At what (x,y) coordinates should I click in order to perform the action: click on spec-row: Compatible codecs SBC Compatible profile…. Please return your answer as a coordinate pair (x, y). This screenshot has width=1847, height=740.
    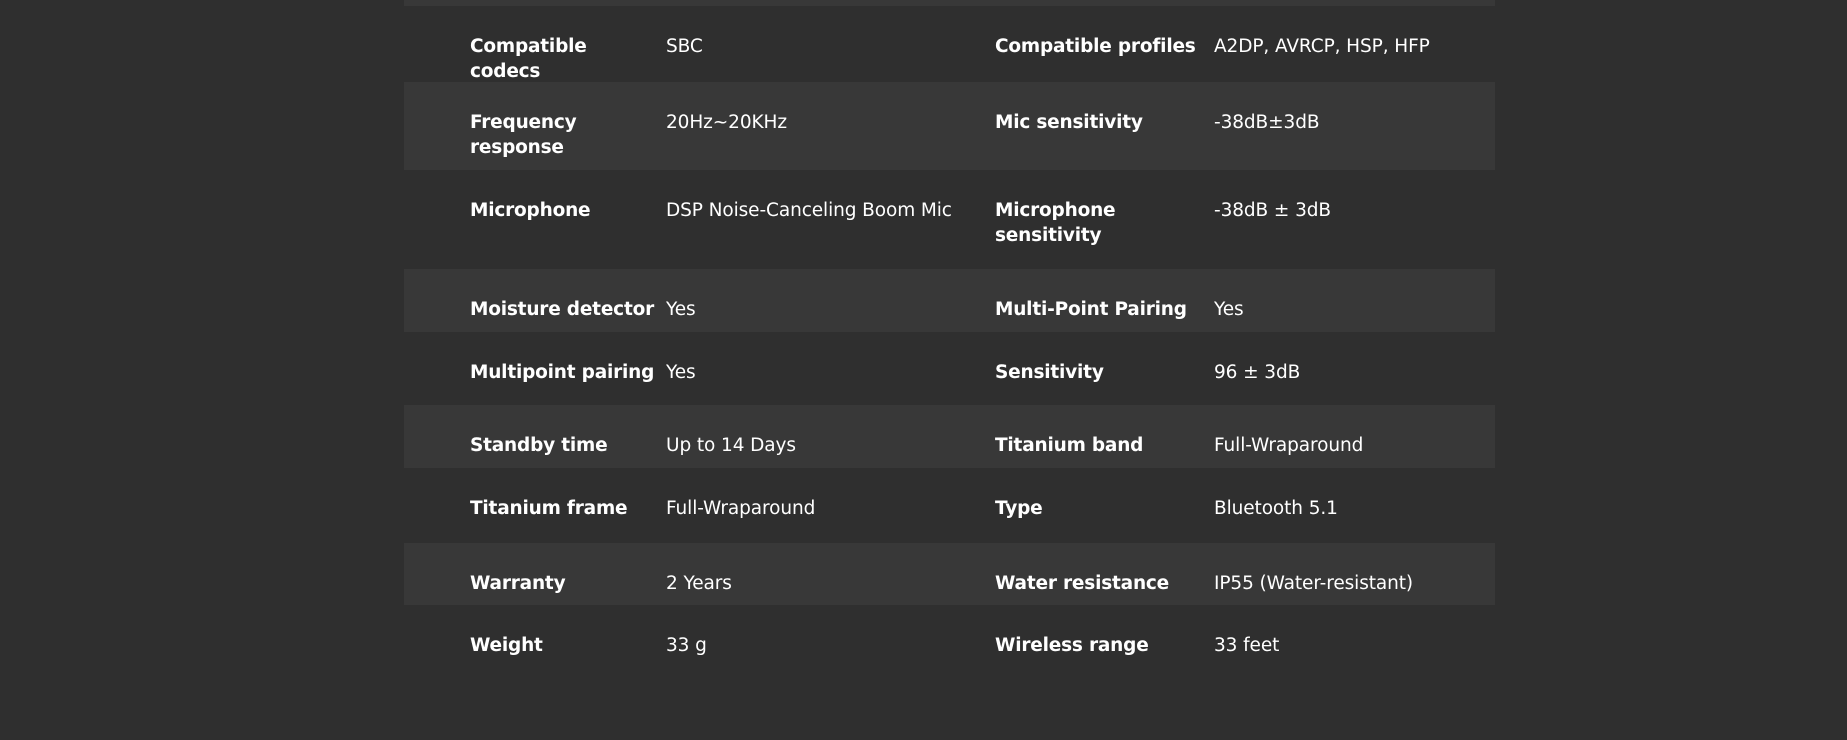
    Looking at the image, I should click on (949, 44).